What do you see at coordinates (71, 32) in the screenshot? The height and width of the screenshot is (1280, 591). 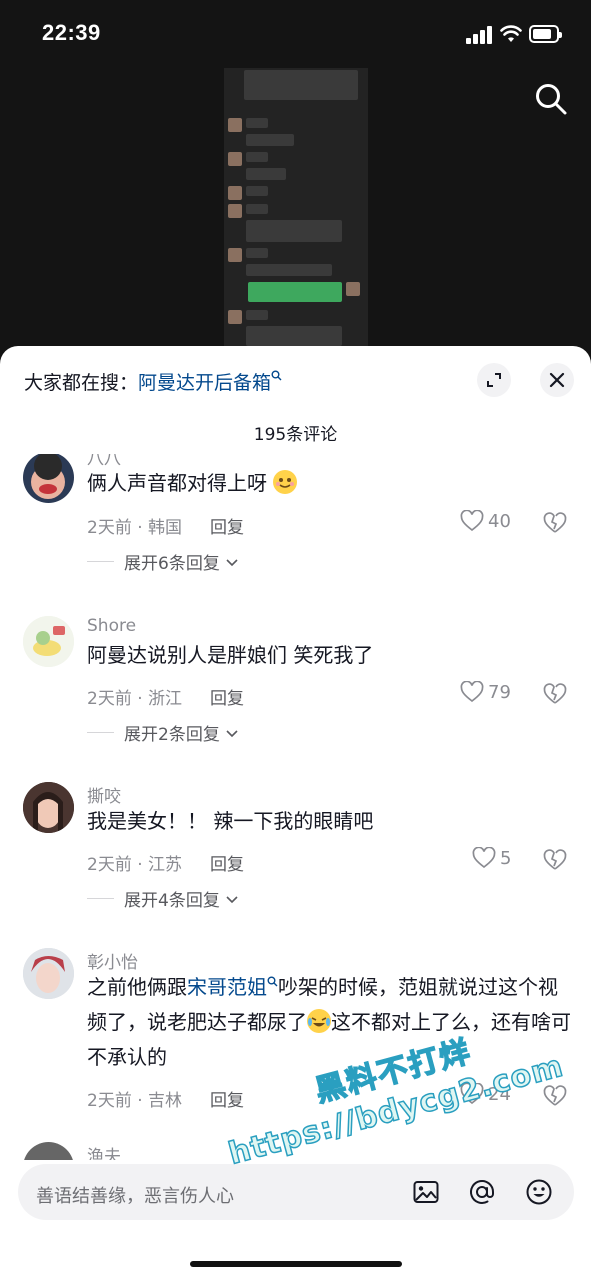 I see `status-time: 22:39` at bounding box center [71, 32].